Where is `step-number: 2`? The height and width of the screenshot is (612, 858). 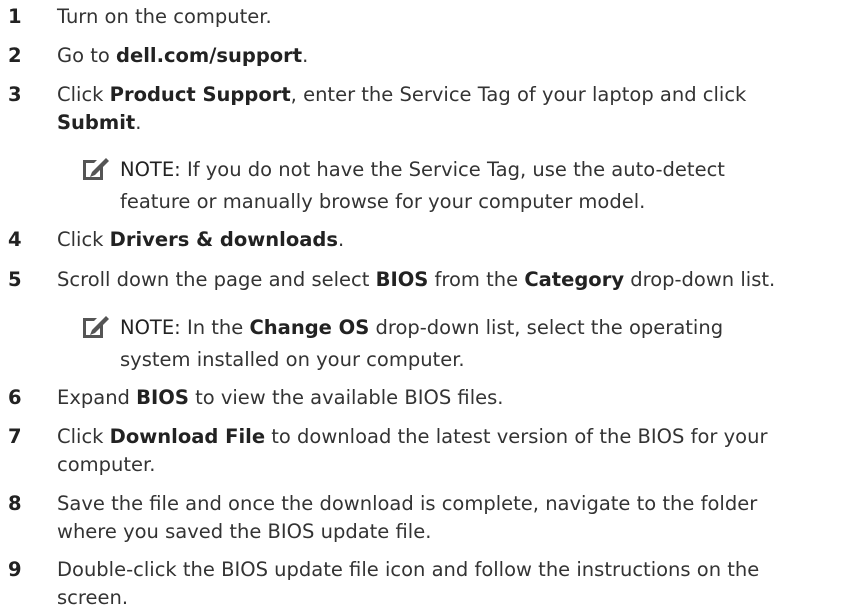
step-number: 2 is located at coordinates (15, 55).